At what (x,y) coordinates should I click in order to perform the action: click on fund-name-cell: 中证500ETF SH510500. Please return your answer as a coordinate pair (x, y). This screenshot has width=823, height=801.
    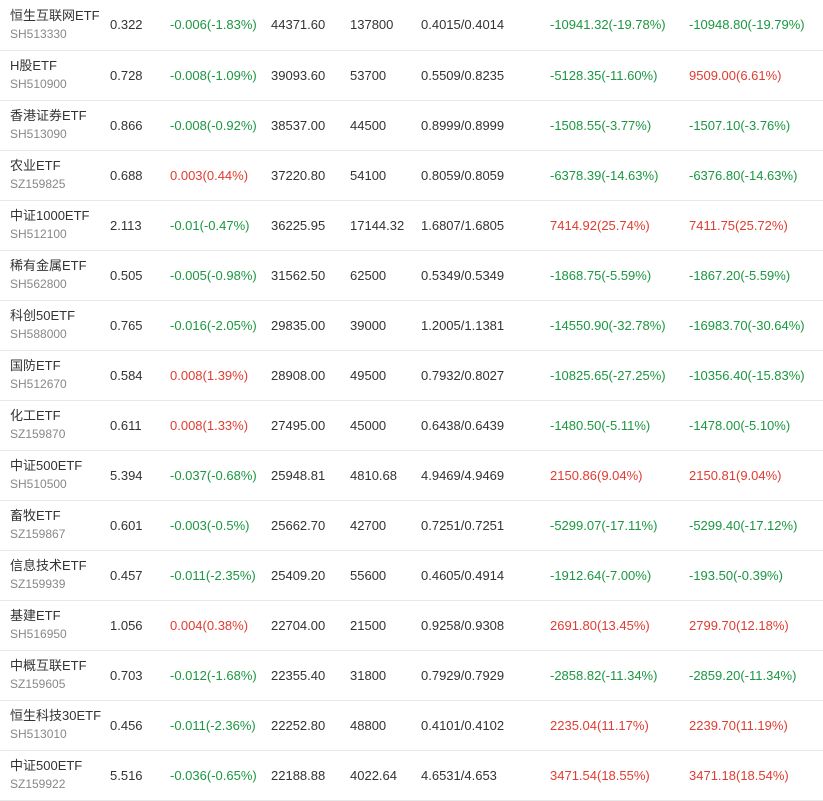
    Looking at the image, I should click on (55, 475).